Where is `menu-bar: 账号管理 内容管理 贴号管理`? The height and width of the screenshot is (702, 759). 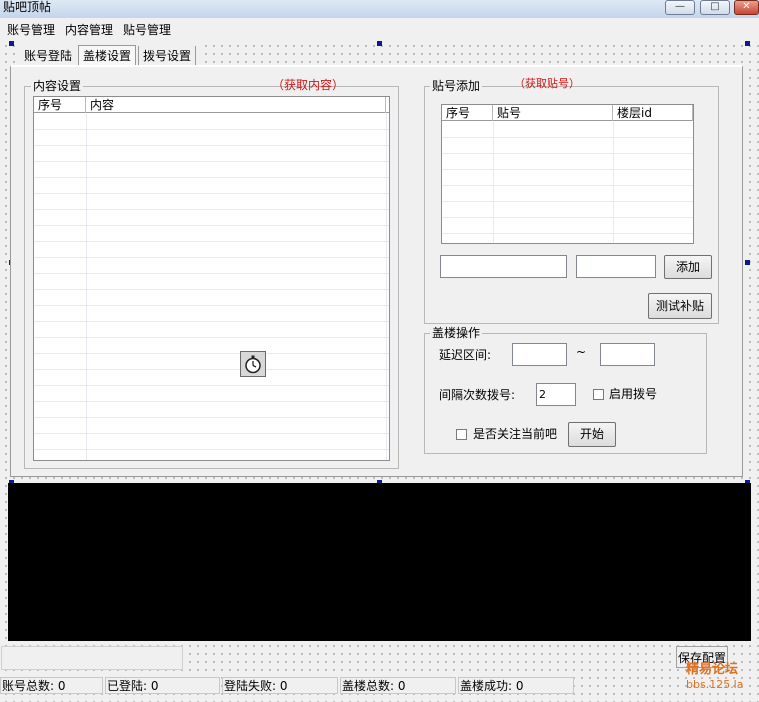 menu-bar: 账号管理 内容管理 贴号管理 is located at coordinates (379, 29).